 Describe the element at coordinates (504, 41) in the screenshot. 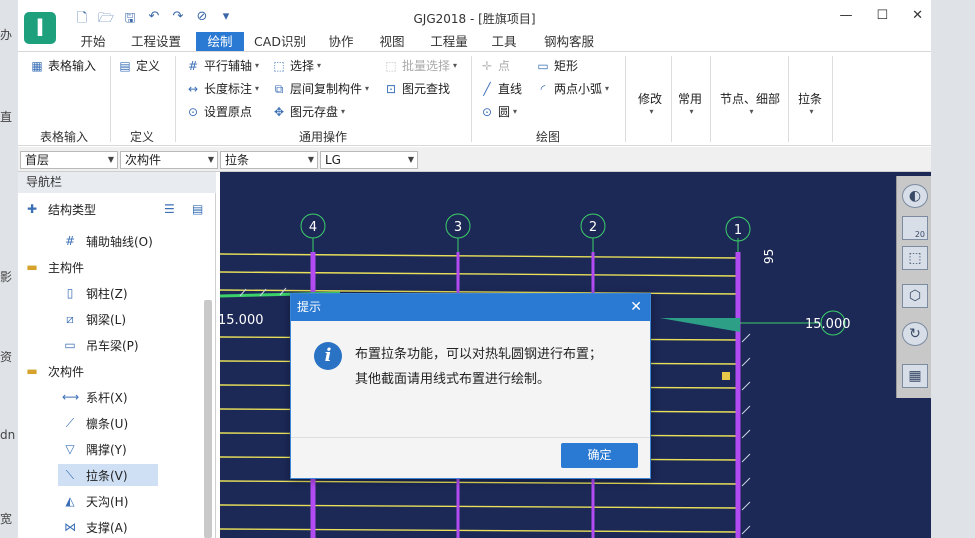

I see `tab-tools: 工具` at that location.